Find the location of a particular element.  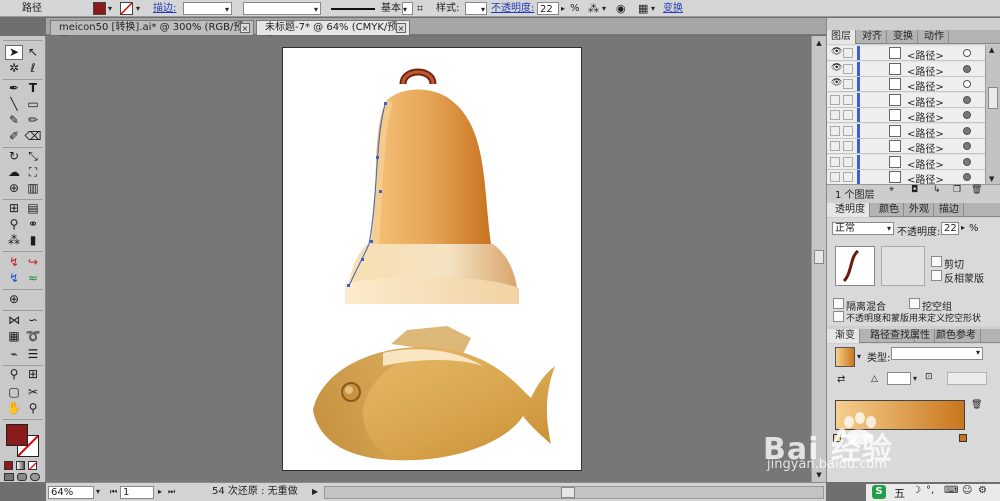

gradient-preview-swatch is located at coordinates (845, 357).